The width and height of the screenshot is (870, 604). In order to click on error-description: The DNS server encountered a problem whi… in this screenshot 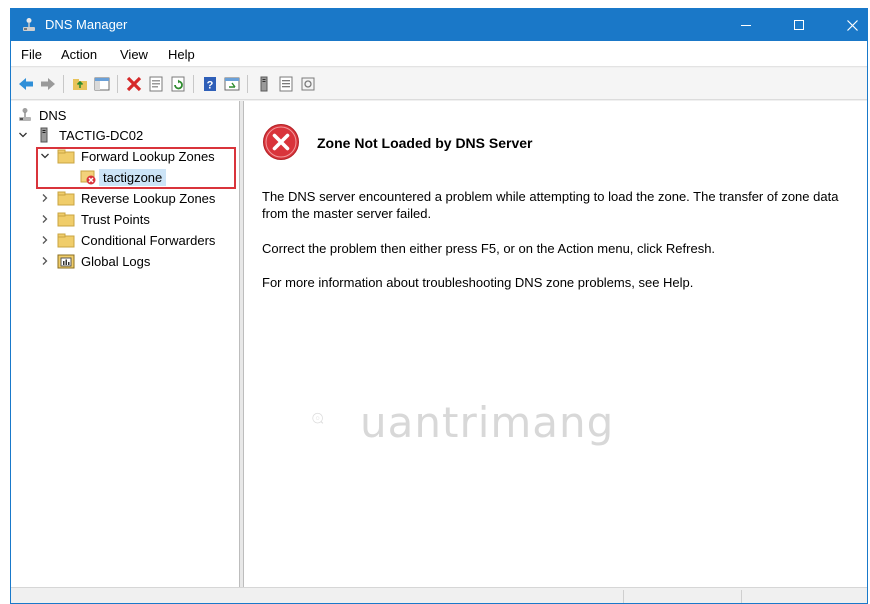, I will do `click(550, 205)`.